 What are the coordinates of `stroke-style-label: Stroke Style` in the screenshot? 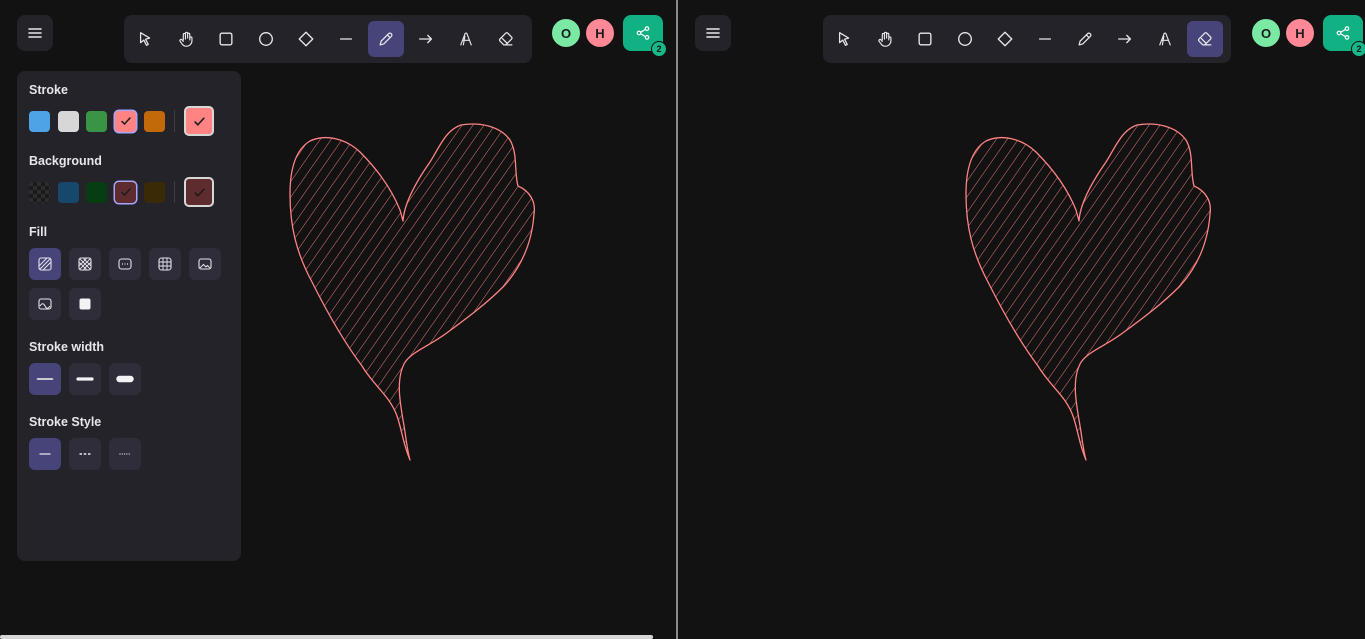 It's located at (65, 422).